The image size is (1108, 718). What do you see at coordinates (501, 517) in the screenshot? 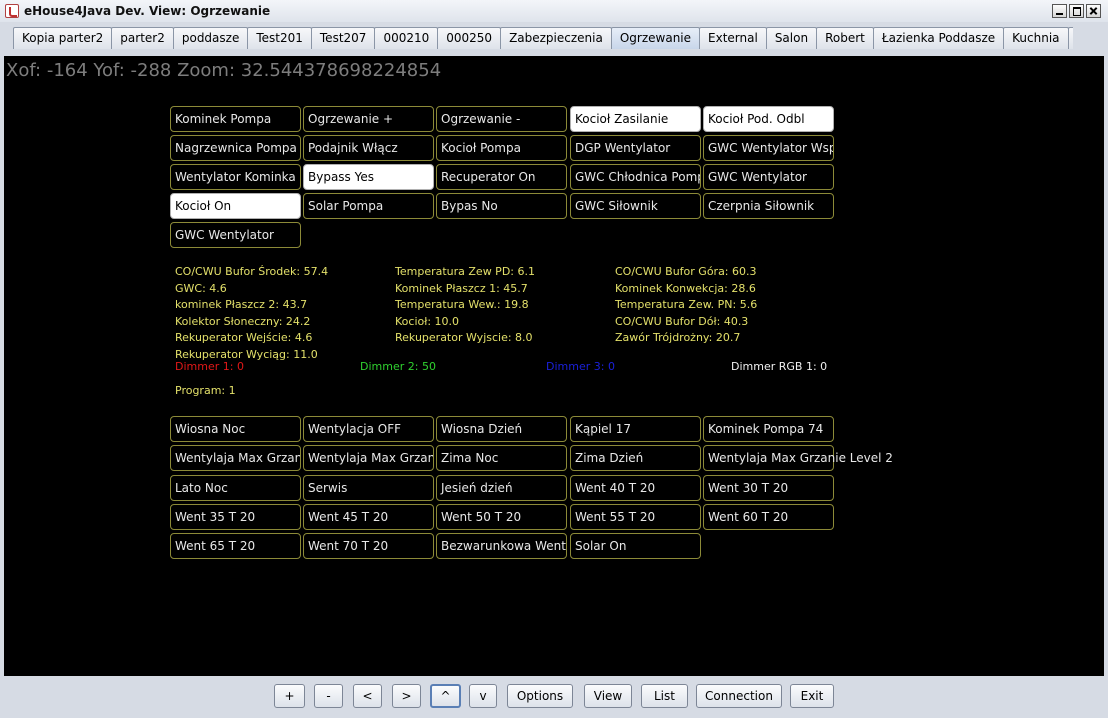
I see `program-button: Went 50 T 20` at bounding box center [501, 517].